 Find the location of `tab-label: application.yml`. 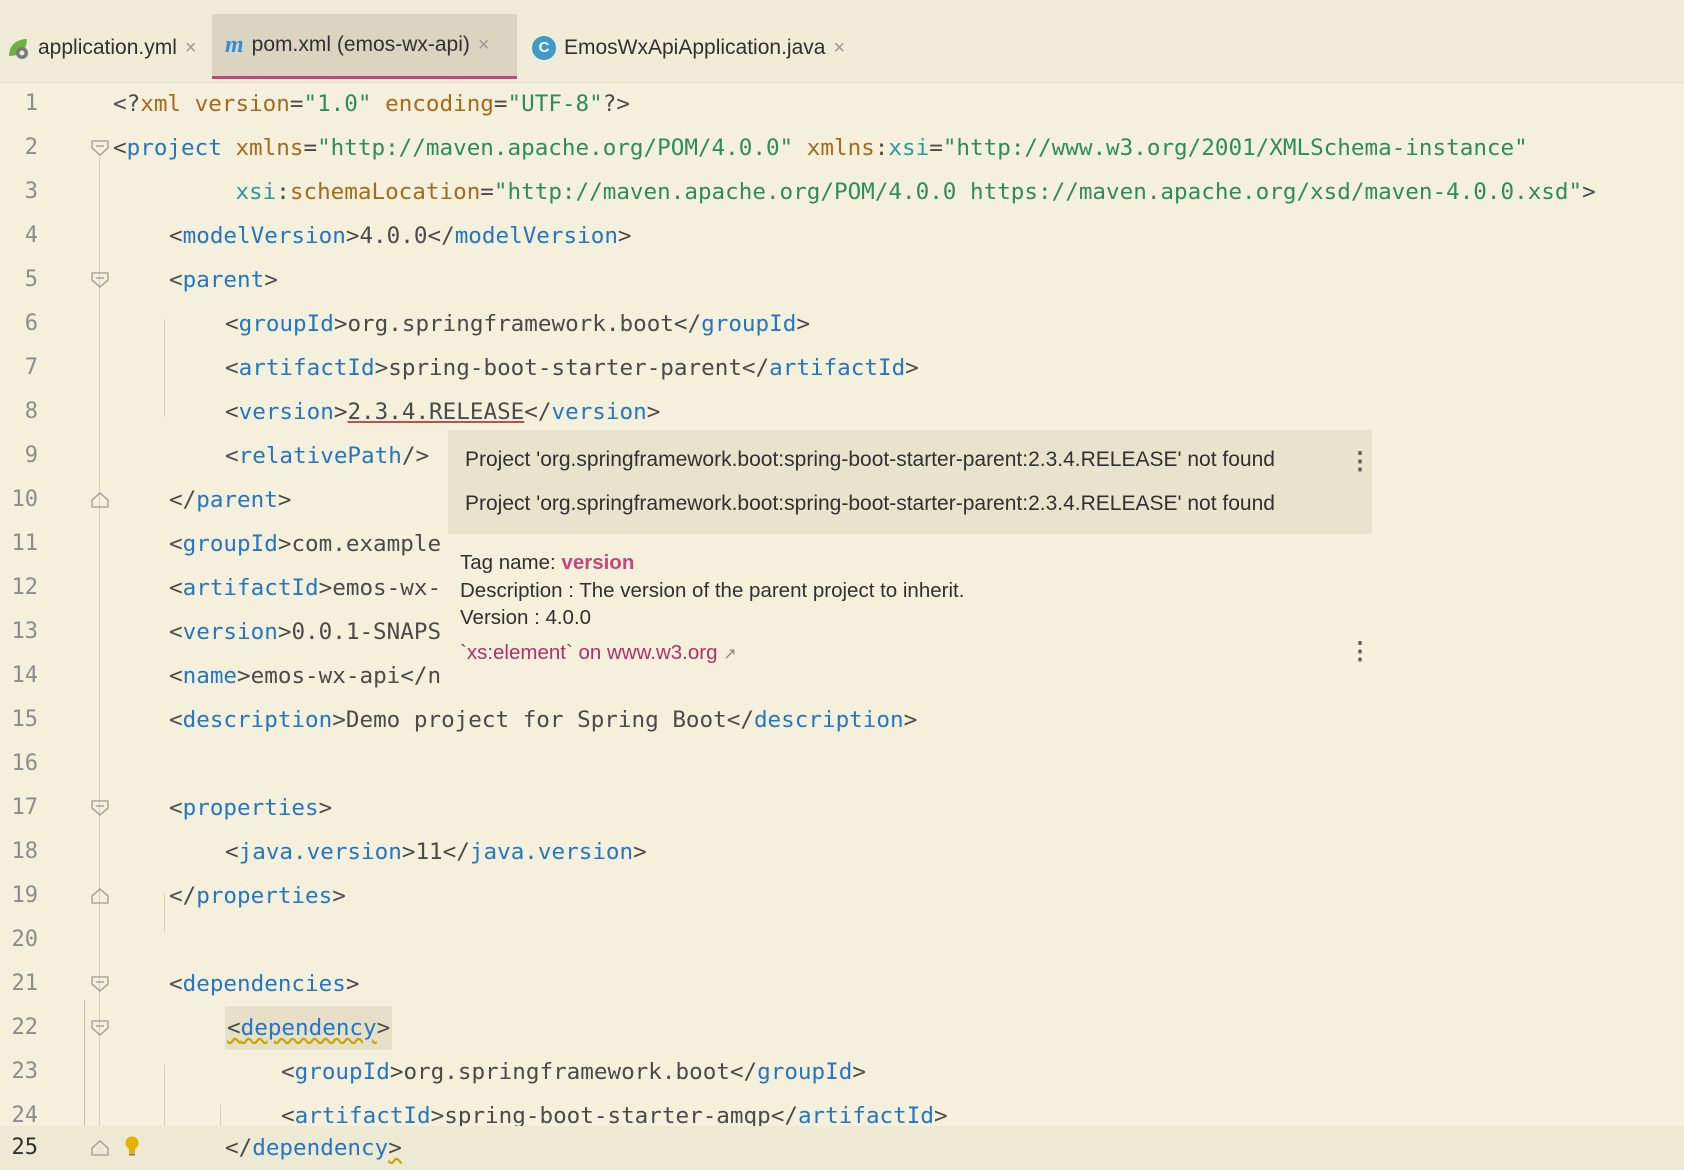

tab-label: application.yml is located at coordinates (107, 47).